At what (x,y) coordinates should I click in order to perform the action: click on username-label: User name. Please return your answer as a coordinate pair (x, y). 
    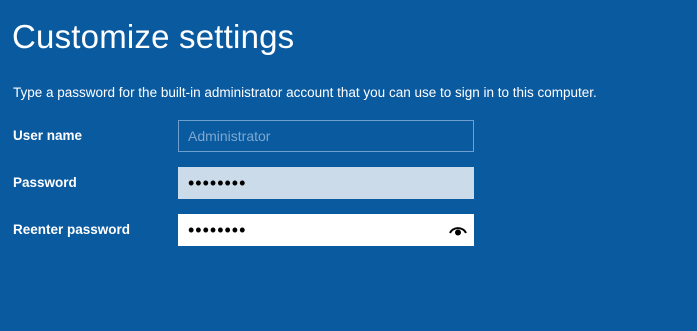
    Looking at the image, I should click on (48, 135).